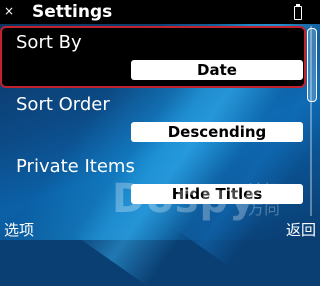  Describe the element at coordinates (160, 228) in the screenshot. I see `softkey-bar: 选项 返回` at that location.